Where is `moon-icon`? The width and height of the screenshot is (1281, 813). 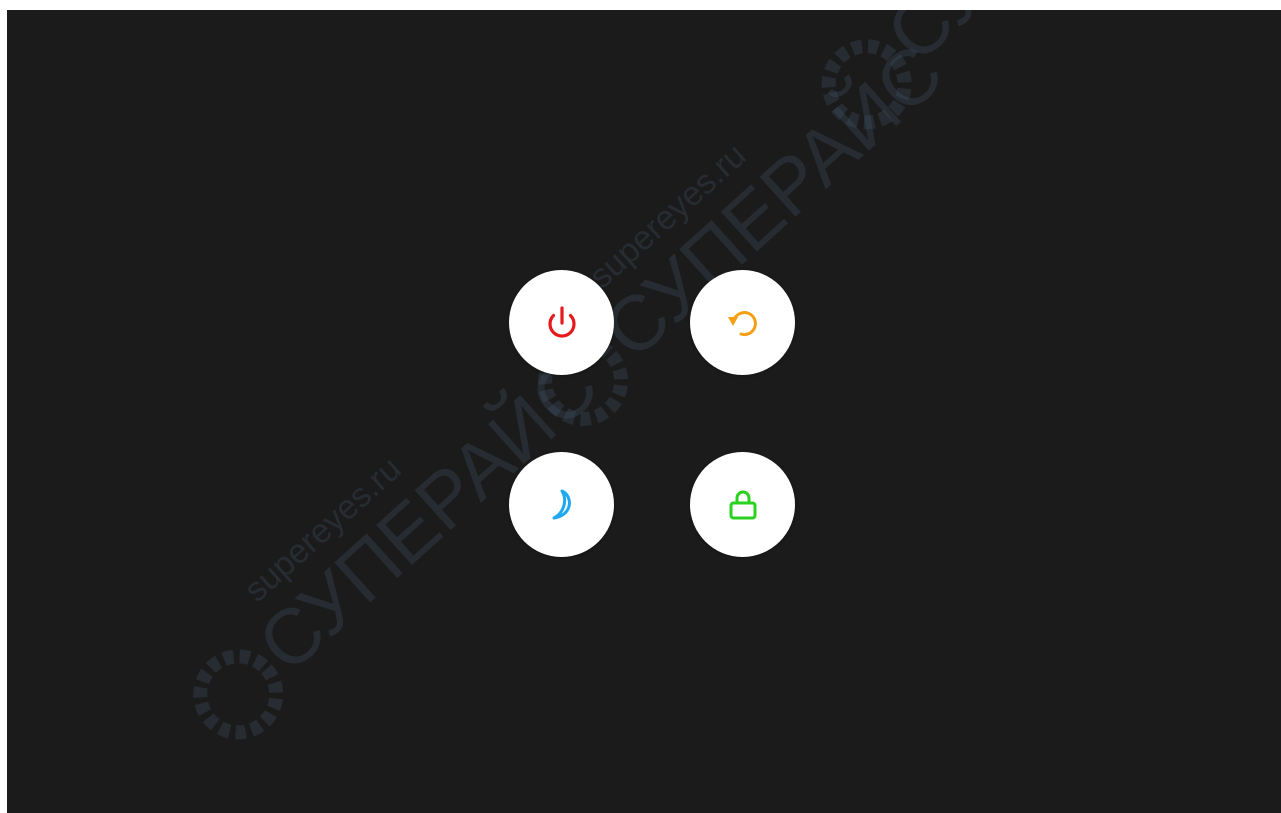 moon-icon is located at coordinates (562, 505).